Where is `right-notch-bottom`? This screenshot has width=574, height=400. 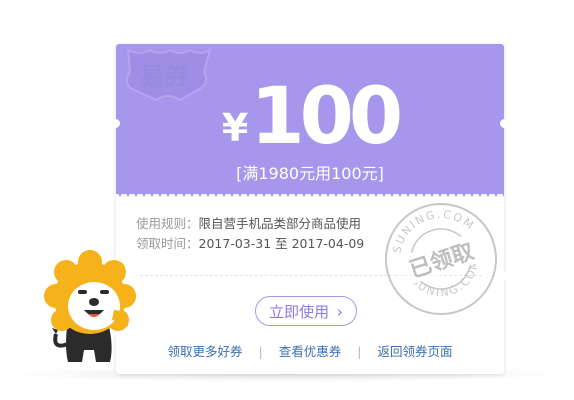 right-notch-bottom is located at coordinates (504, 275).